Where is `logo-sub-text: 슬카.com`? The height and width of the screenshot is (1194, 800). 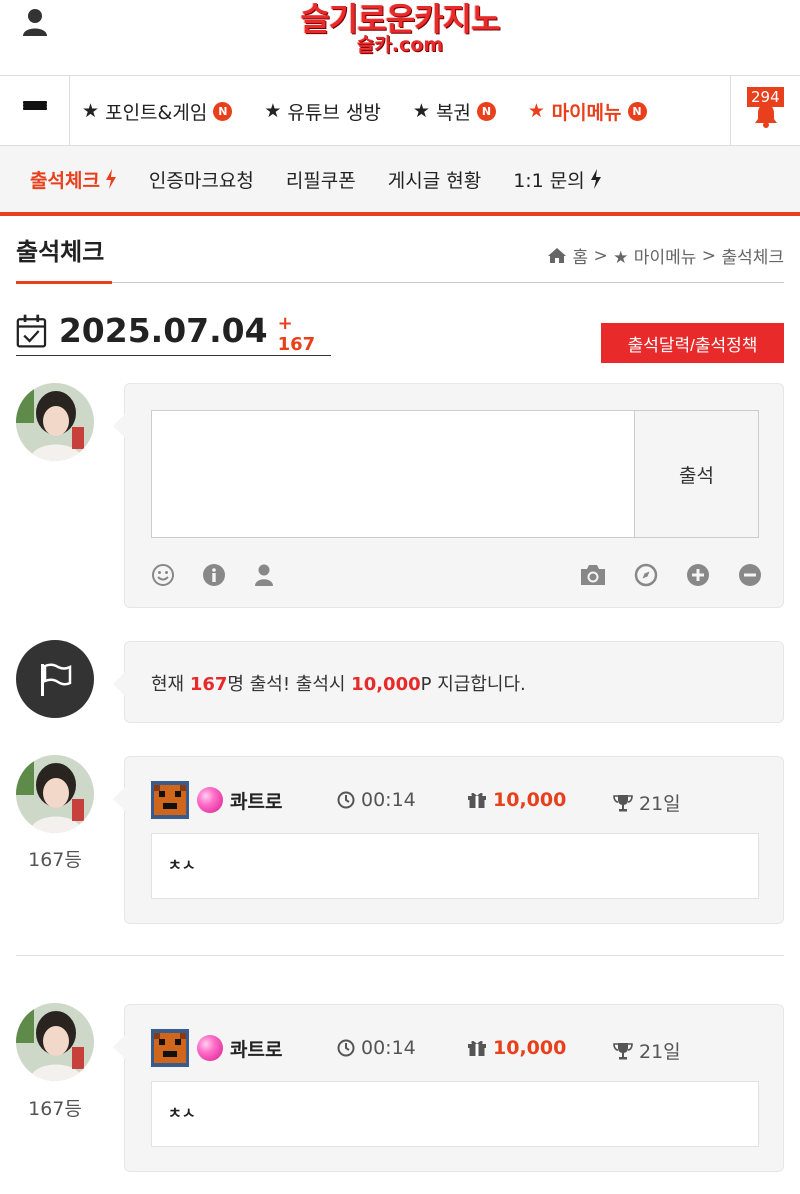
logo-sub-text: 슬카.com is located at coordinates (400, 45).